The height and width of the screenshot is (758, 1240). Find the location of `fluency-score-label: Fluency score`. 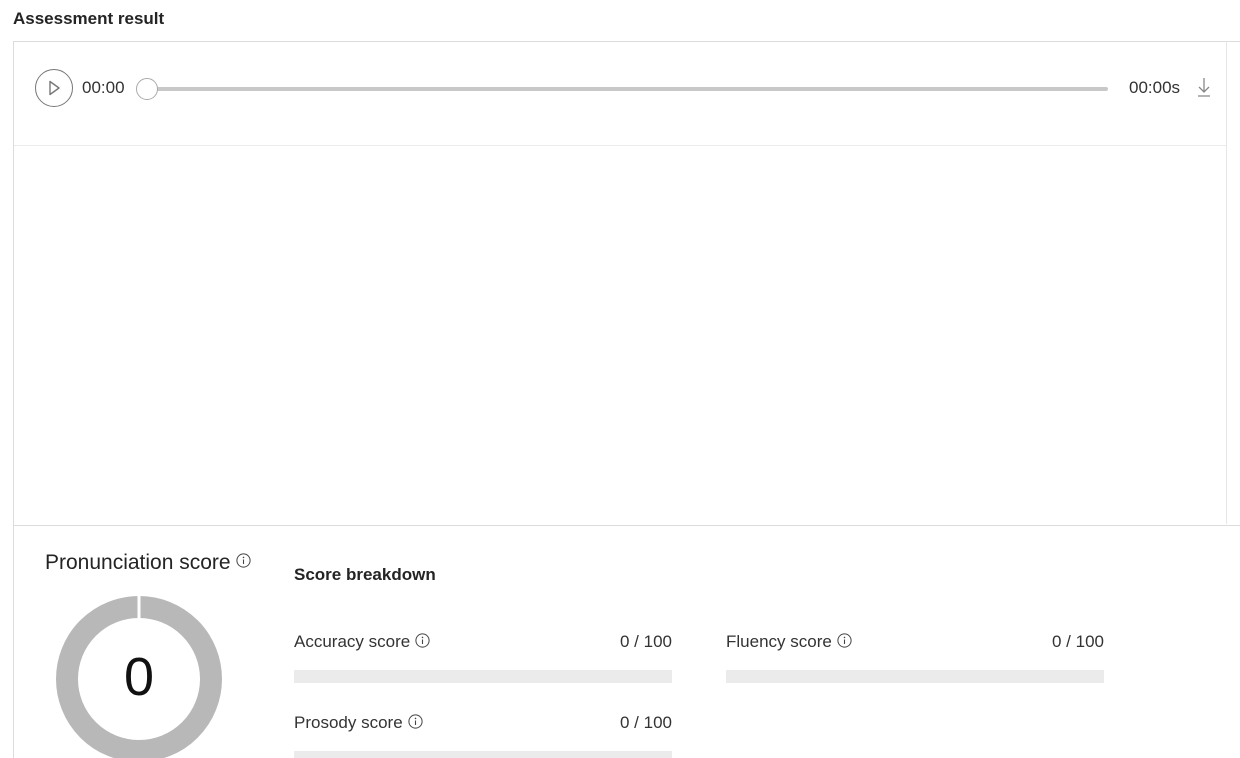

fluency-score-label: Fluency score is located at coordinates (779, 641).